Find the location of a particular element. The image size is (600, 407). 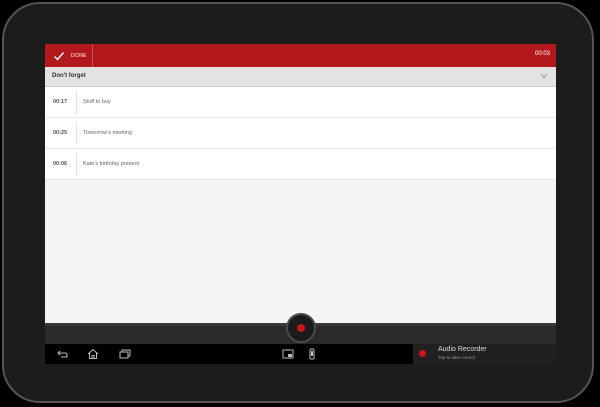

screenshot-icon is located at coordinates (288, 354).